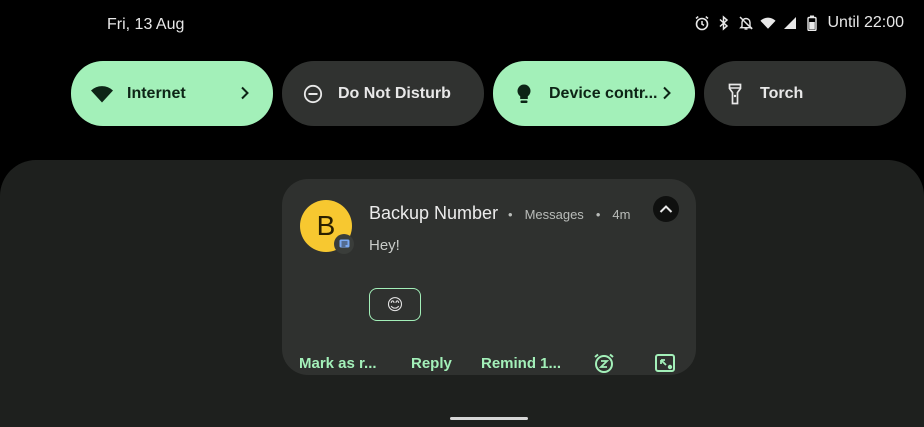  What do you see at coordinates (866, 22) in the screenshot?
I see `dnd-until-text: Until 22:00` at bounding box center [866, 22].